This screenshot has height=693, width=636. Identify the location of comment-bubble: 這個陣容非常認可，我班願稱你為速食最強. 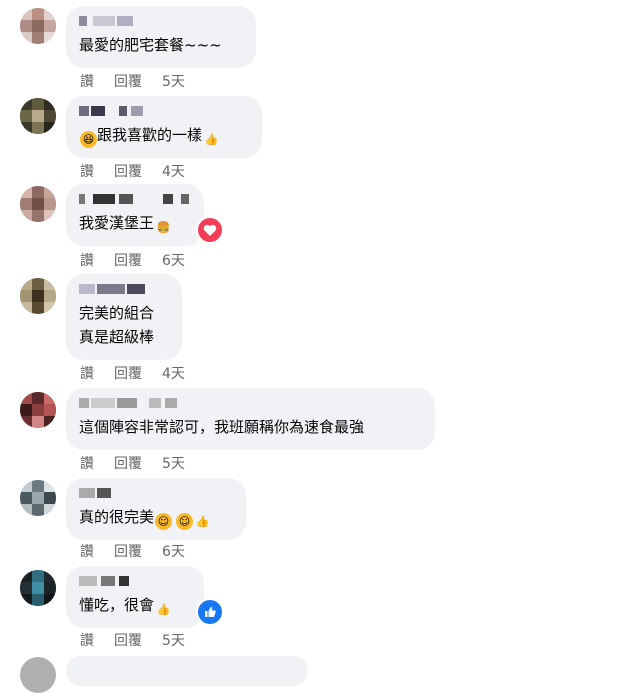
(250, 419).